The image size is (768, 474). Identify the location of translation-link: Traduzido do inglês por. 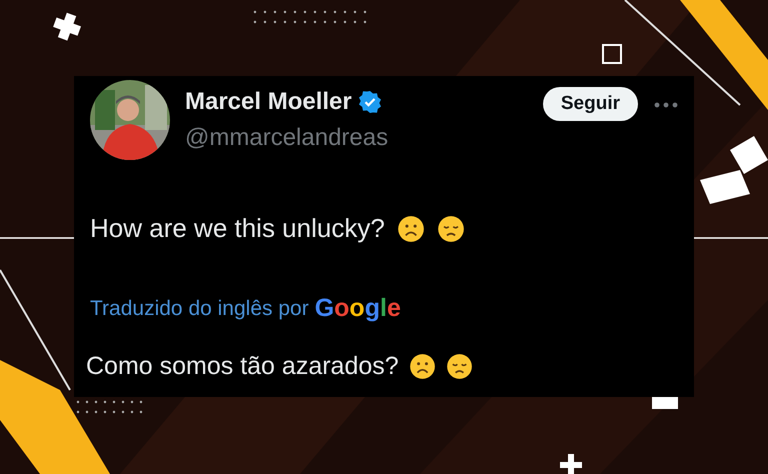
(199, 308).